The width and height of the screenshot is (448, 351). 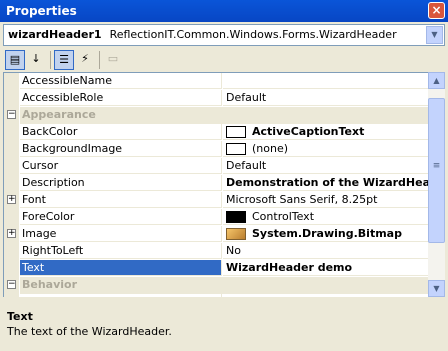 I want to click on scroll-thumb: ≡, so click(x=436, y=170).